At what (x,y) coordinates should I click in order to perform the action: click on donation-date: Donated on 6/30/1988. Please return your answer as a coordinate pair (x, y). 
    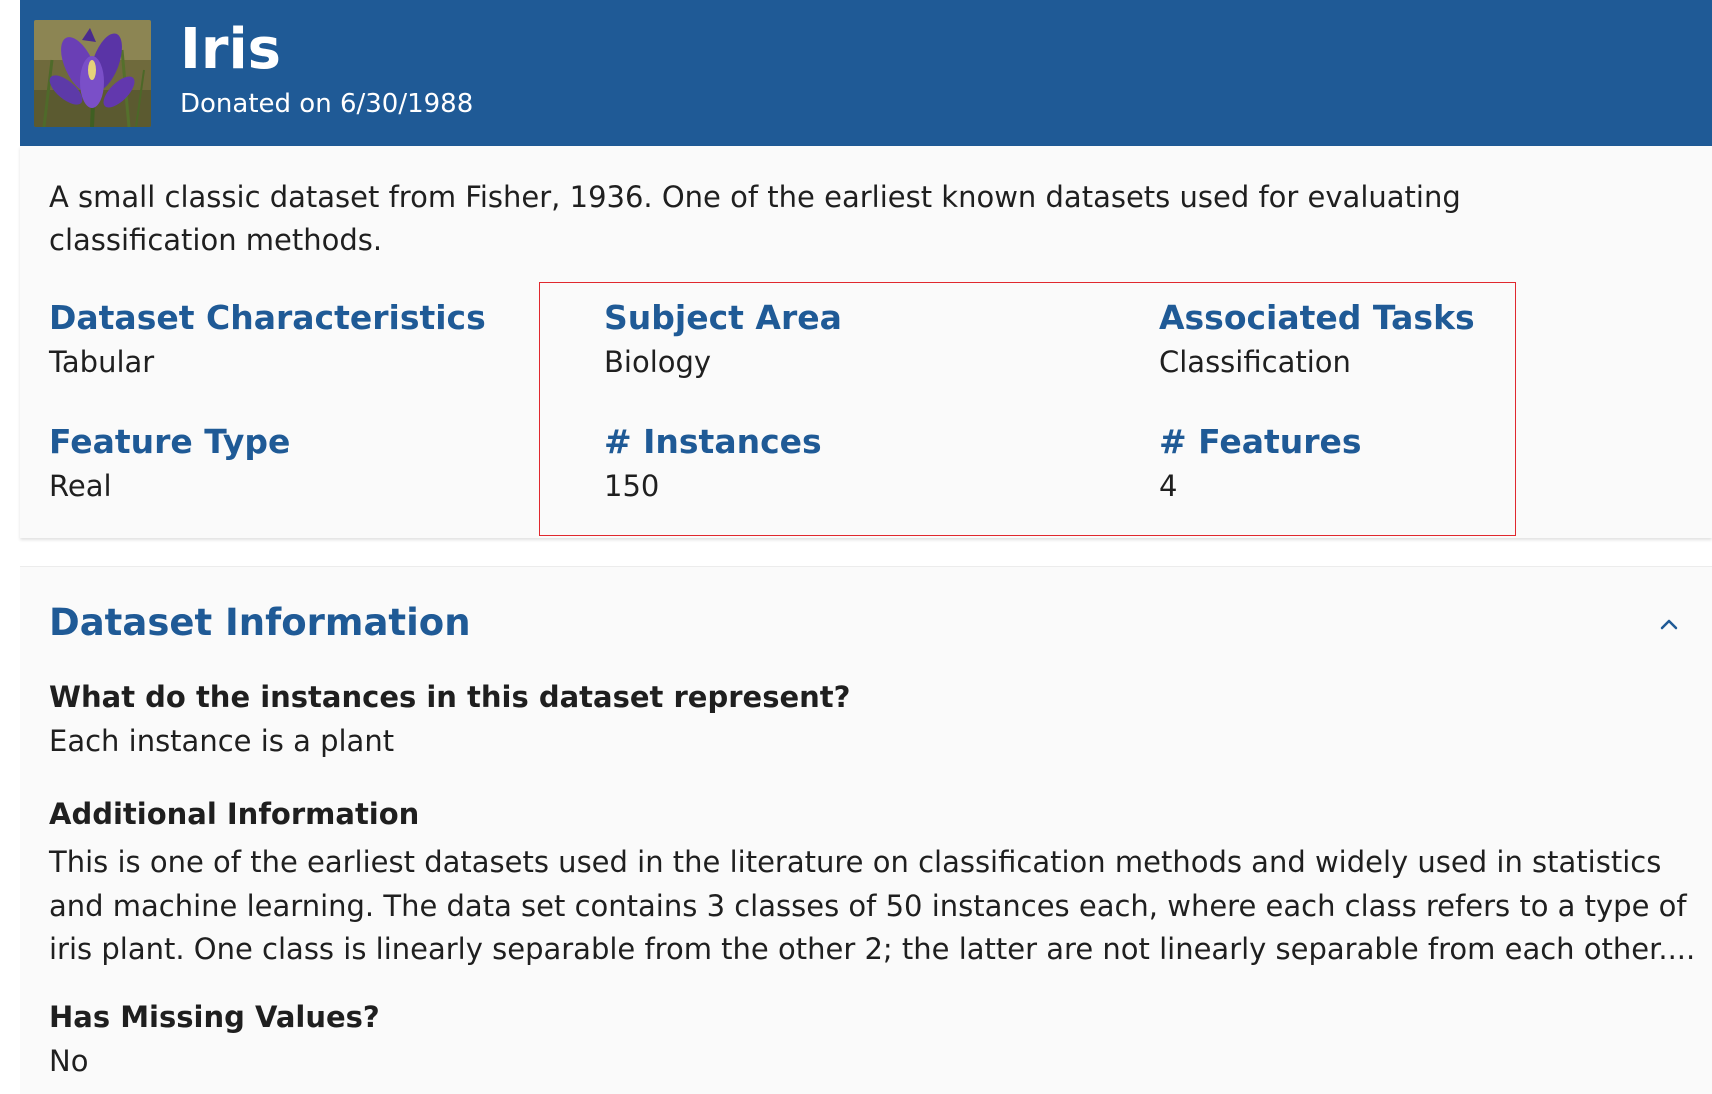
    Looking at the image, I should click on (327, 104).